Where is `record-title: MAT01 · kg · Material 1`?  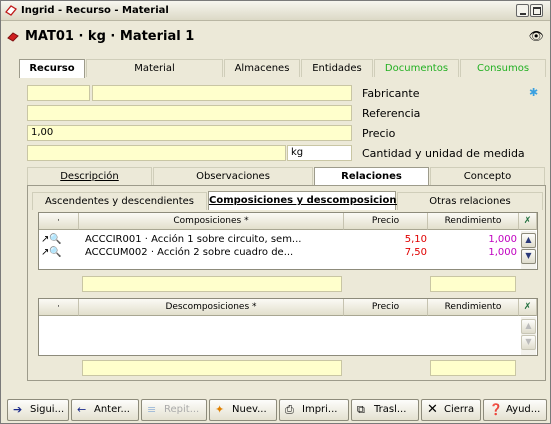 record-title: MAT01 · kg · Material 1 is located at coordinates (110, 36).